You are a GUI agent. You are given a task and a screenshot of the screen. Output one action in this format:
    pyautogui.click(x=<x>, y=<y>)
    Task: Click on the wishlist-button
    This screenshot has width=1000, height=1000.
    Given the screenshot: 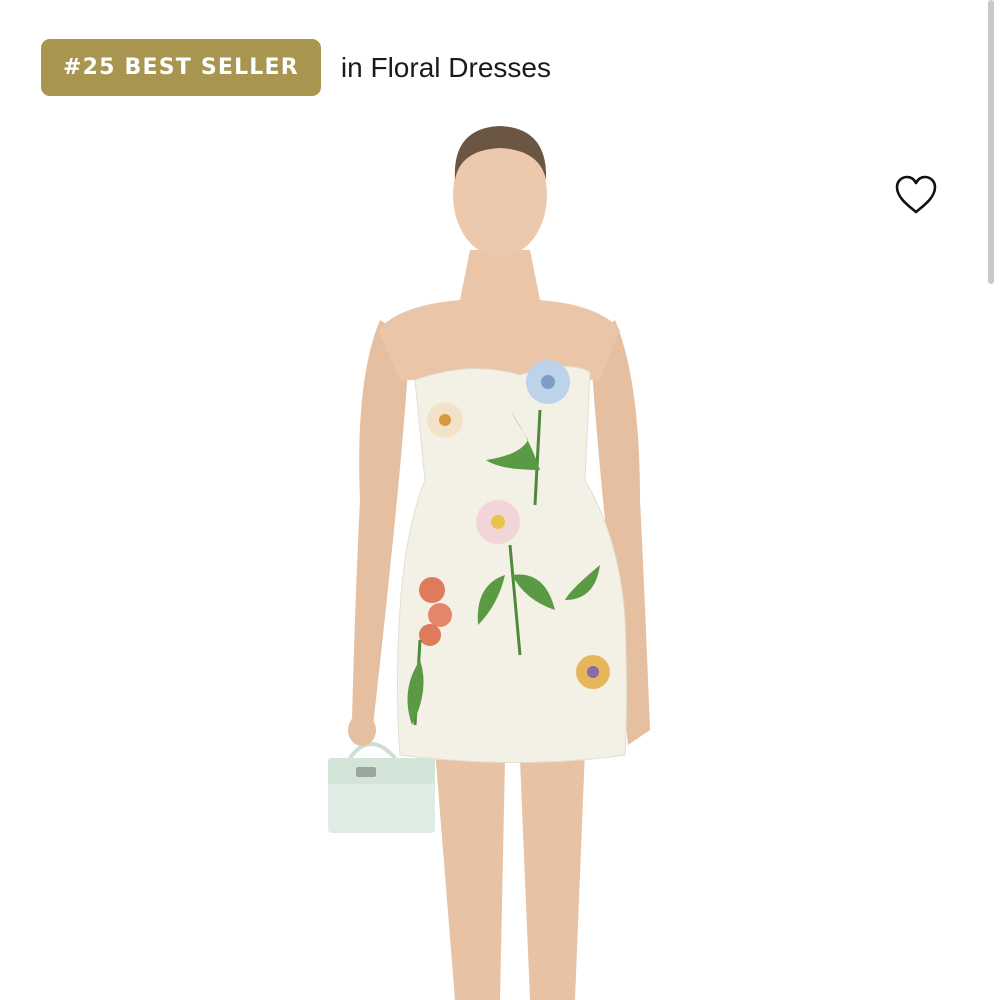 What is the action you would take?
    pyautogui.click(x=916, y=195)
    